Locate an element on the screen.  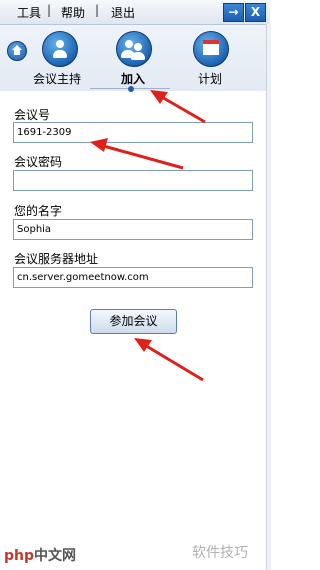
watermark-left-prefix: php is located at coordinates (19, 556).